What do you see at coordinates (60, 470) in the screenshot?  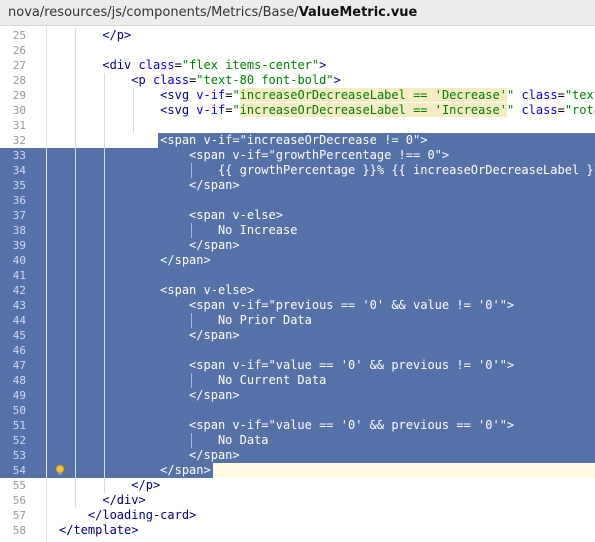 I see `lightbulb-icon` at bounding box center [60, 470].